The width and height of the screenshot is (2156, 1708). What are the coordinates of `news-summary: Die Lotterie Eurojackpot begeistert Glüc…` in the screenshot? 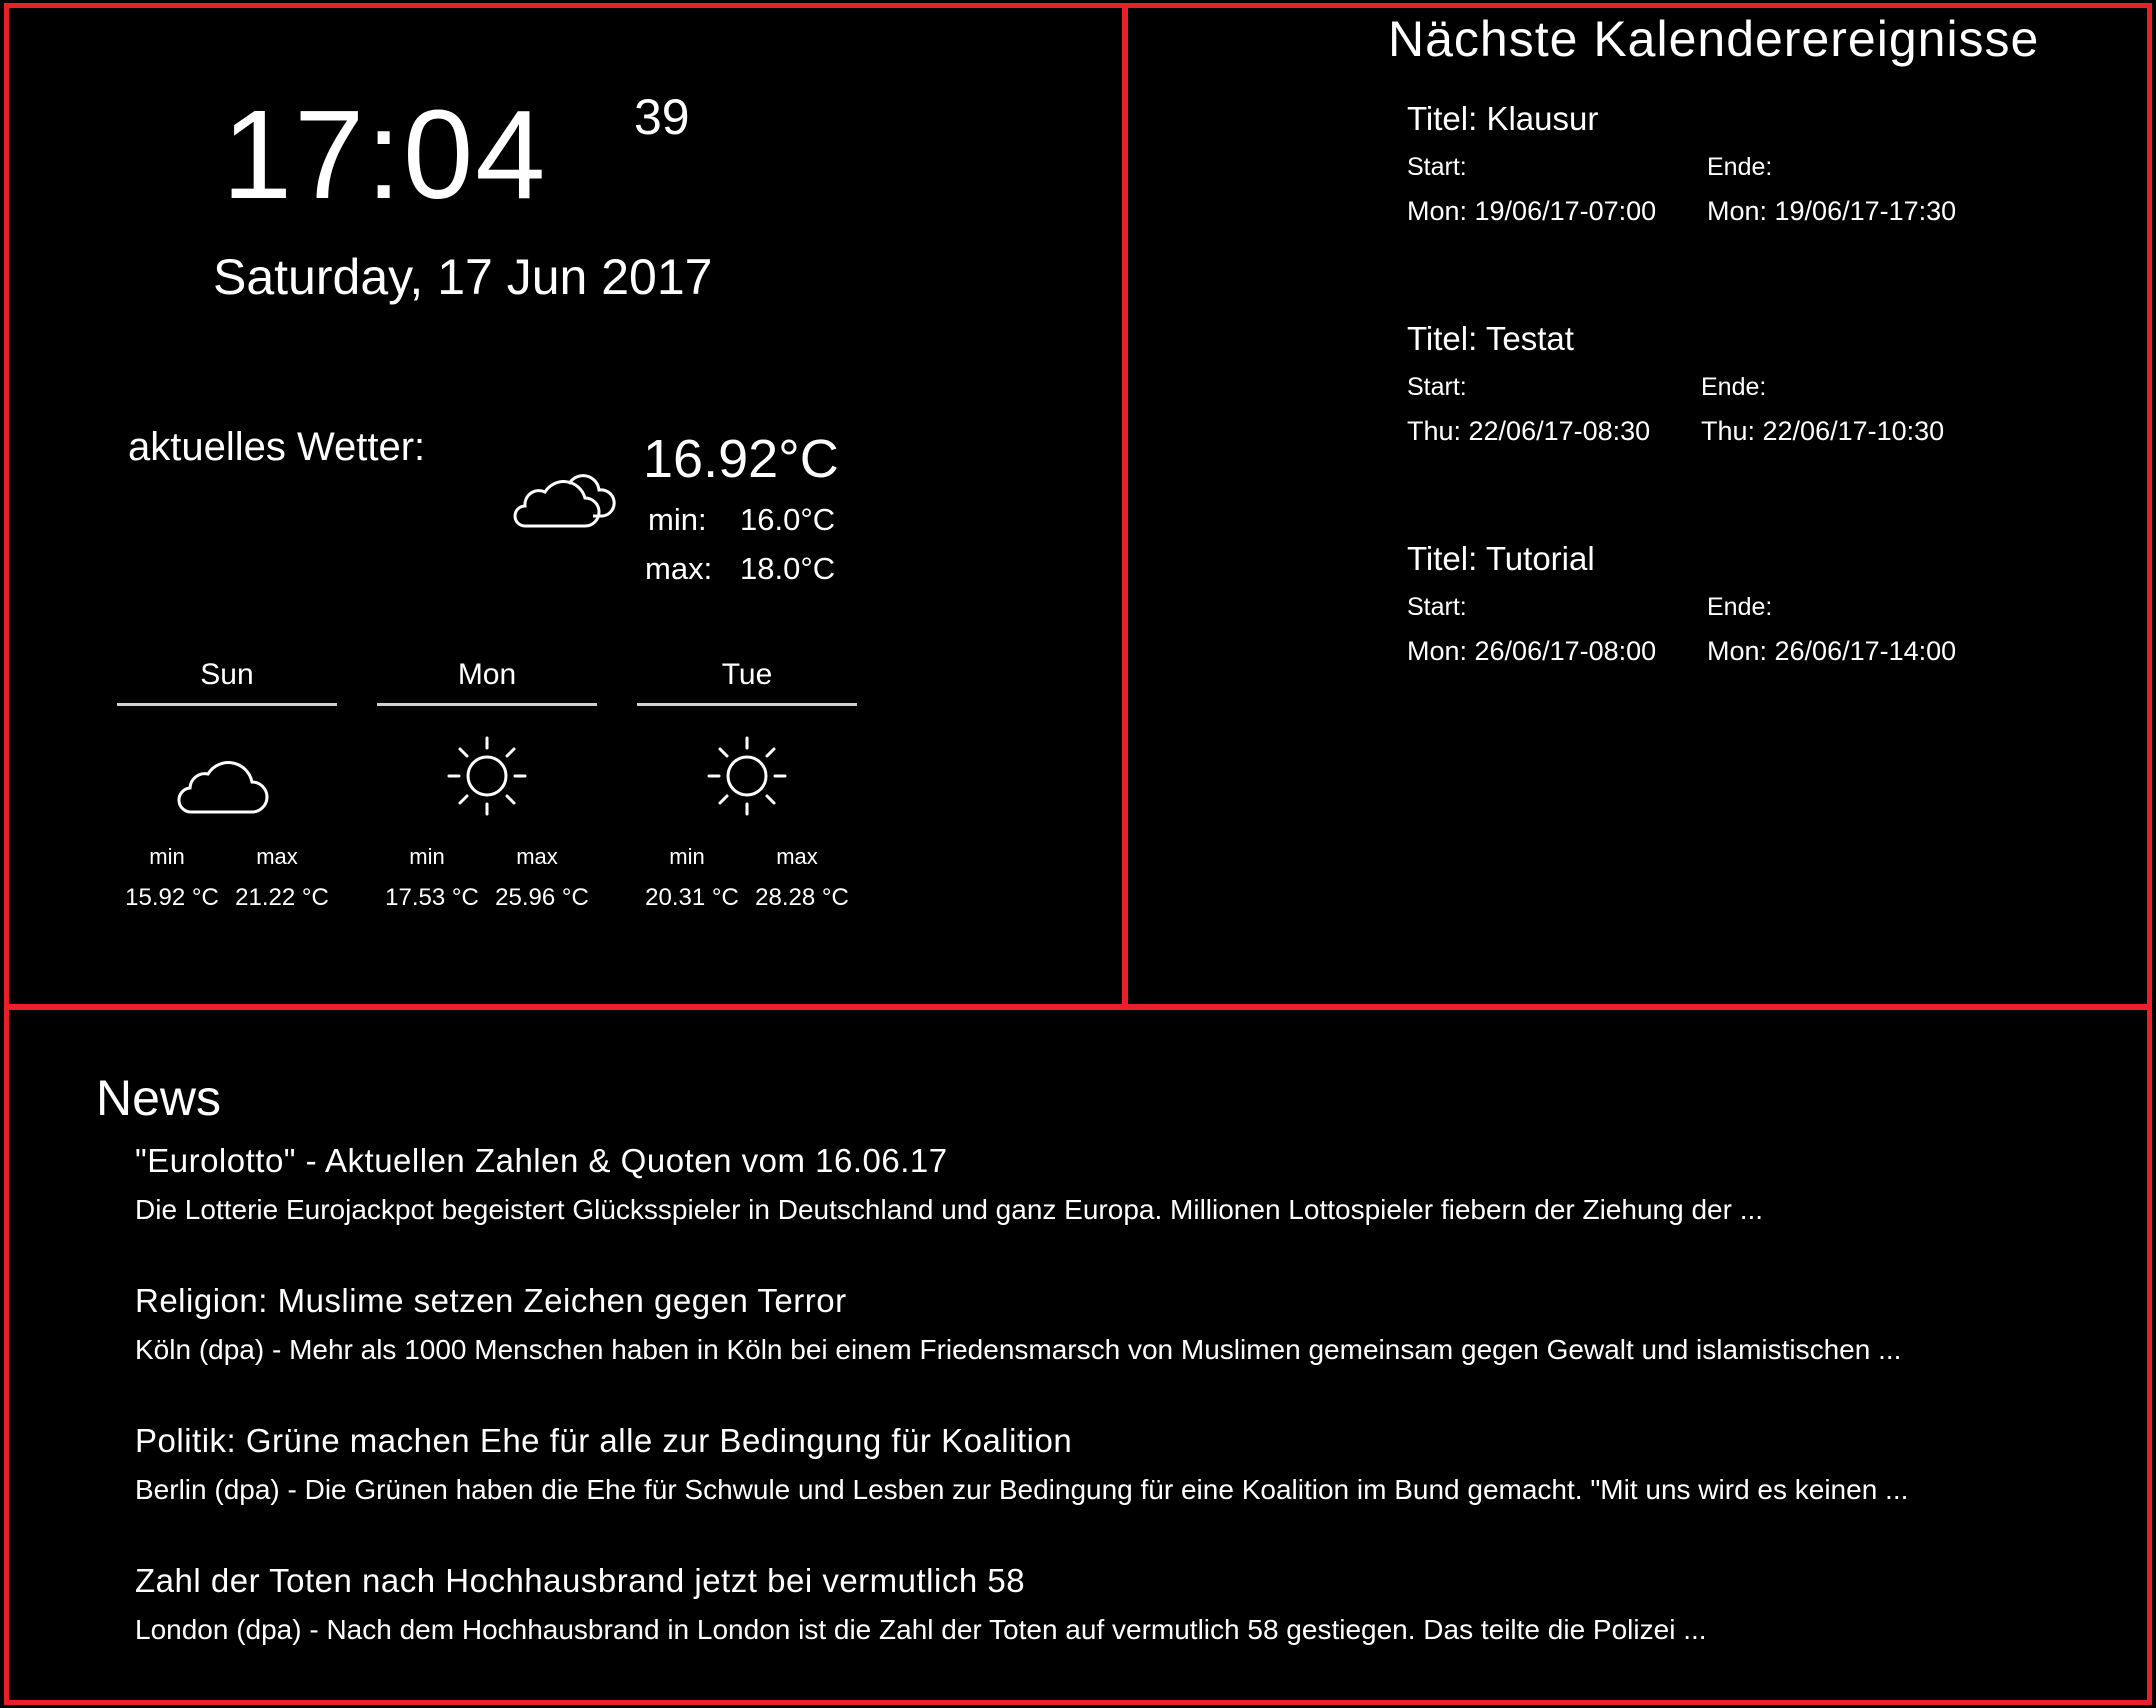 It's located at (949, 1209).